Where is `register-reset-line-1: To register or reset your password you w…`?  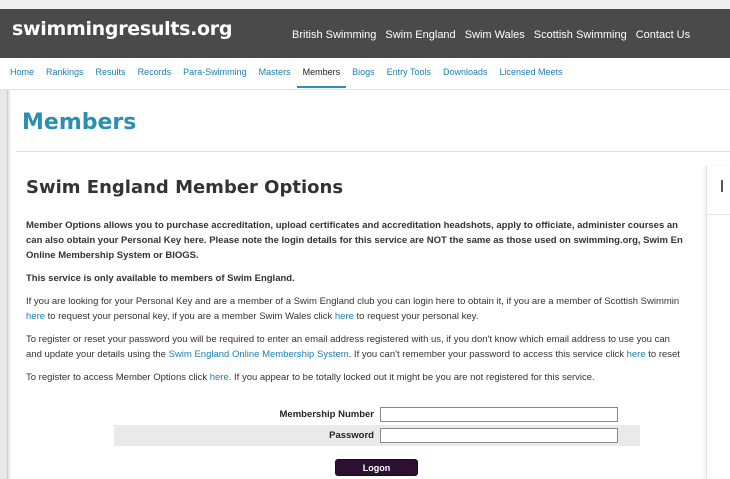
register-reset-line-1: To register or reset your password you w… is located at coordinates (348, 339).